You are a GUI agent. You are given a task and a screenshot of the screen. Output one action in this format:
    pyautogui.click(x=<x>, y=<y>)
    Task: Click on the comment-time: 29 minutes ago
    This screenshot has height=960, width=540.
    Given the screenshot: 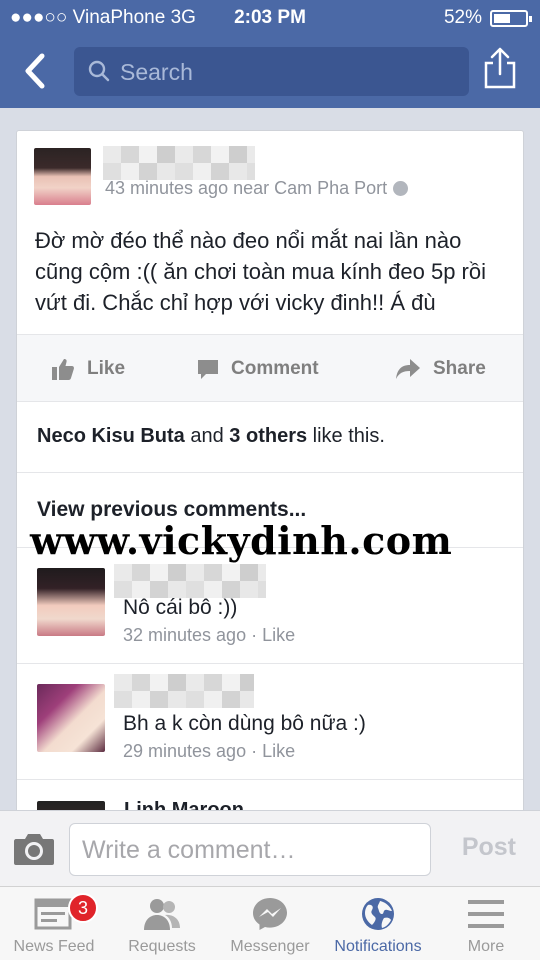 What is the action you would take?
    pyautogui.click(x=185, y=751)
    